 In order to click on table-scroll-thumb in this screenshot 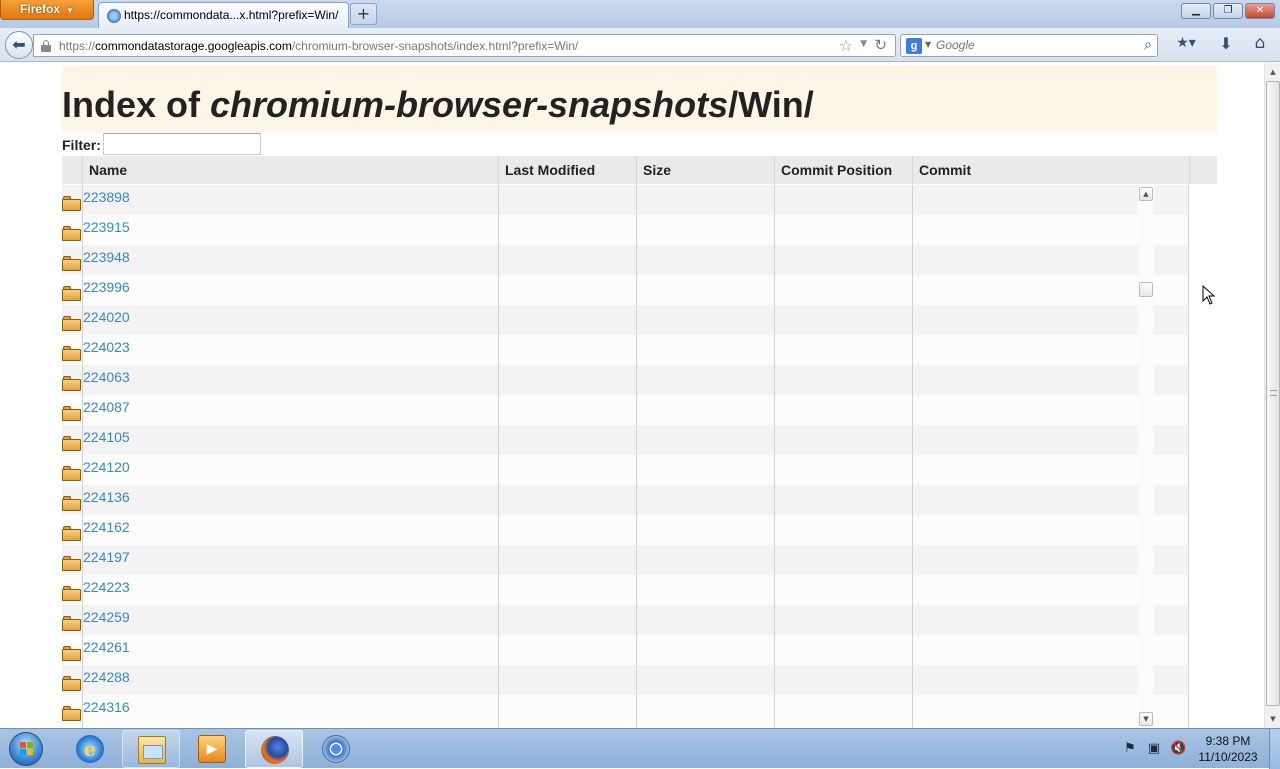, I will do `click(1146, 289)`.